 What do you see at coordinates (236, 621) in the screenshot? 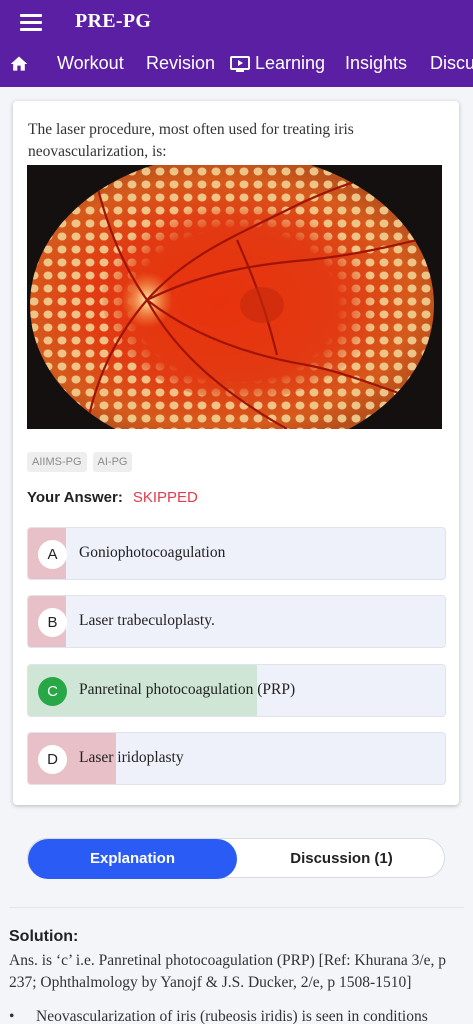
I see `option-b: B Laser trabeculoplasty.` at bounding box center [236, 621].